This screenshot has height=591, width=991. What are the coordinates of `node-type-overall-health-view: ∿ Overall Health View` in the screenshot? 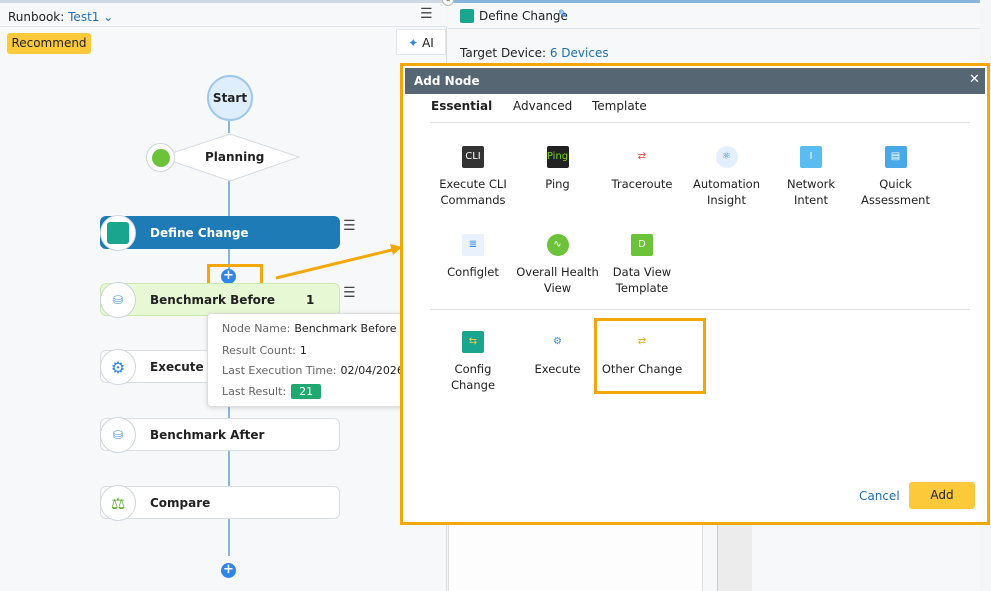 It's located at (558, 265).